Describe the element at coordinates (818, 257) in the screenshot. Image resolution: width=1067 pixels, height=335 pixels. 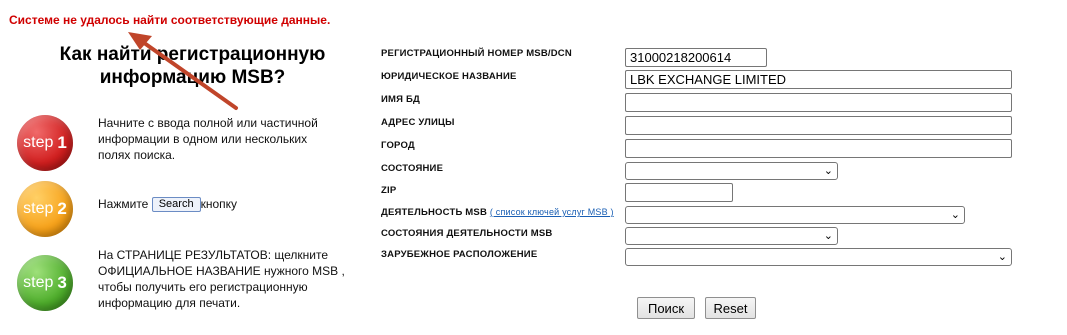
I see `foreign-location-select: ⌄` at that location.